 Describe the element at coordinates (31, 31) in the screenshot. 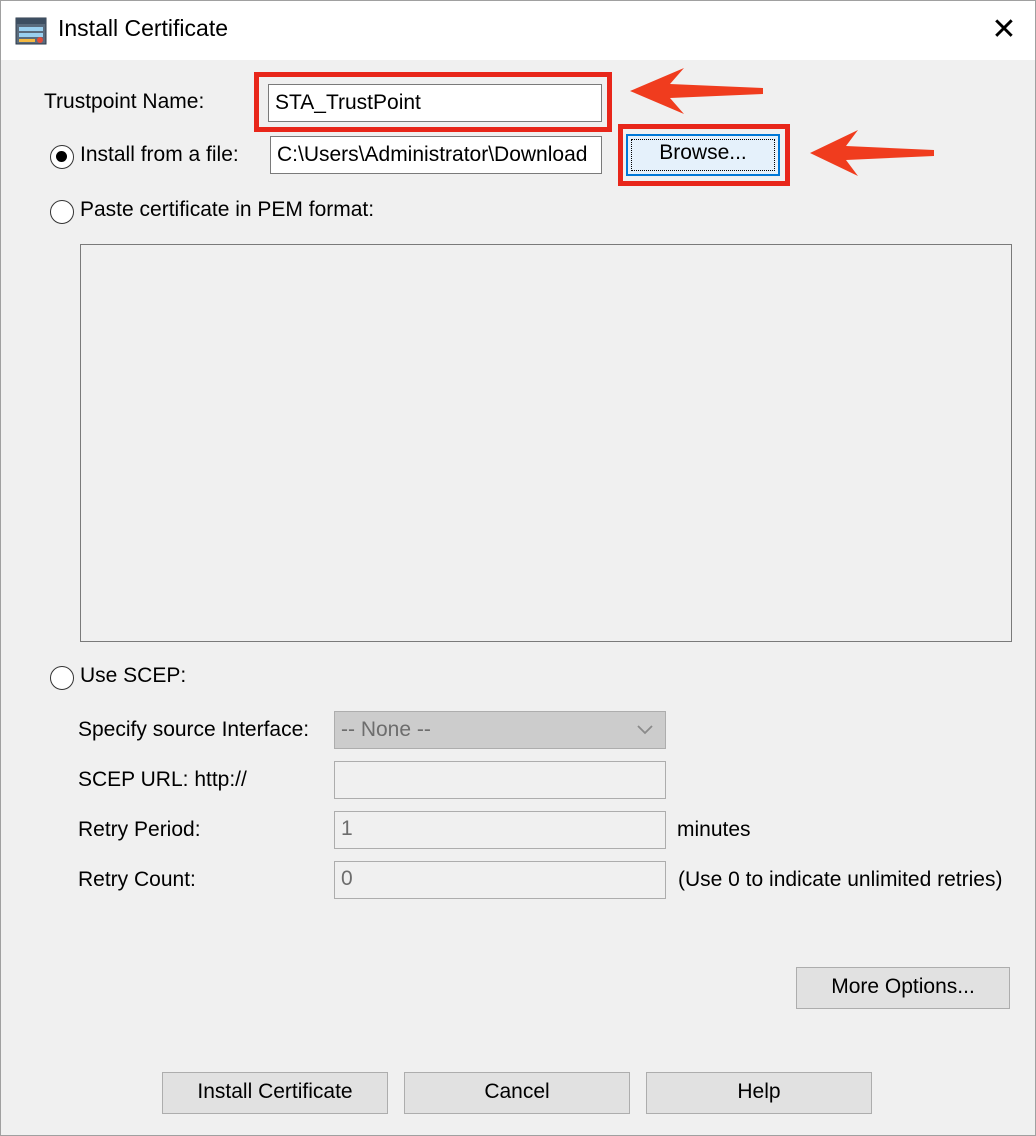

I see `certificate-app-icon` at that location.